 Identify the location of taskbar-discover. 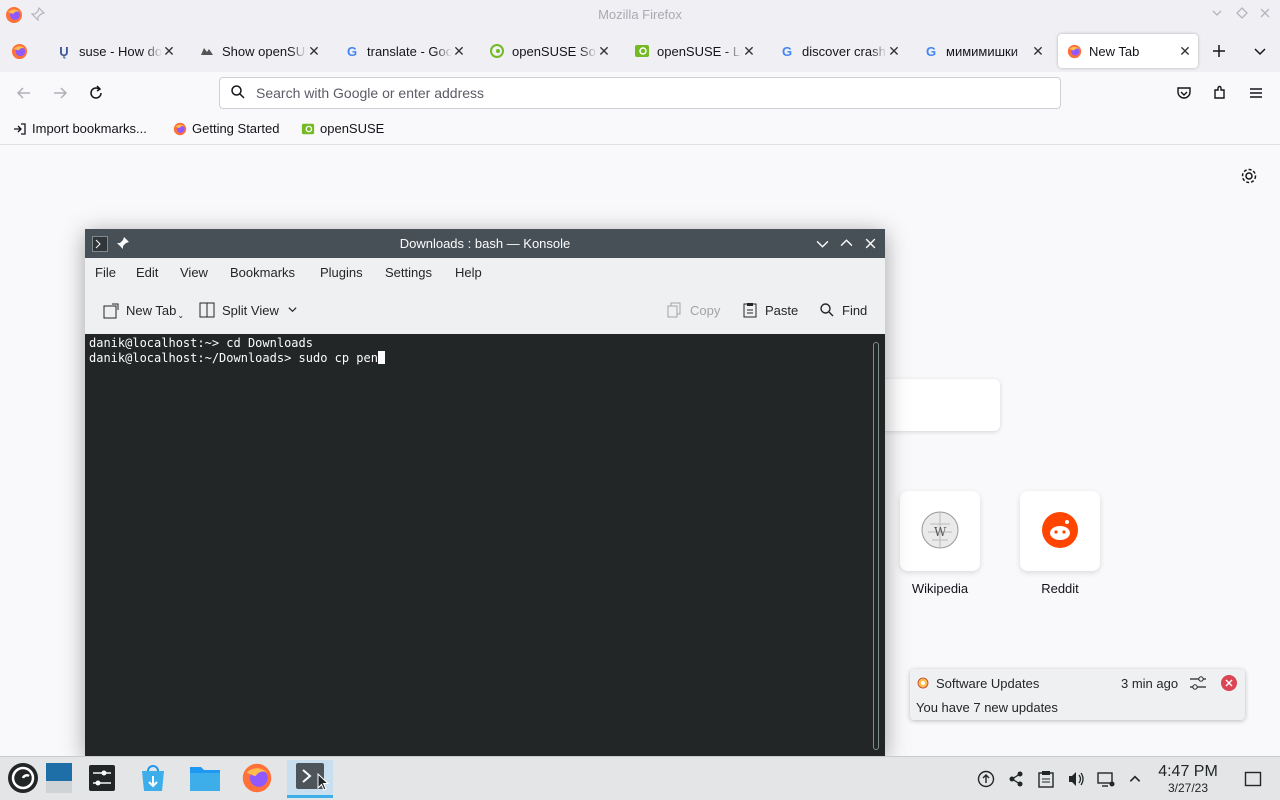
(153, 779).